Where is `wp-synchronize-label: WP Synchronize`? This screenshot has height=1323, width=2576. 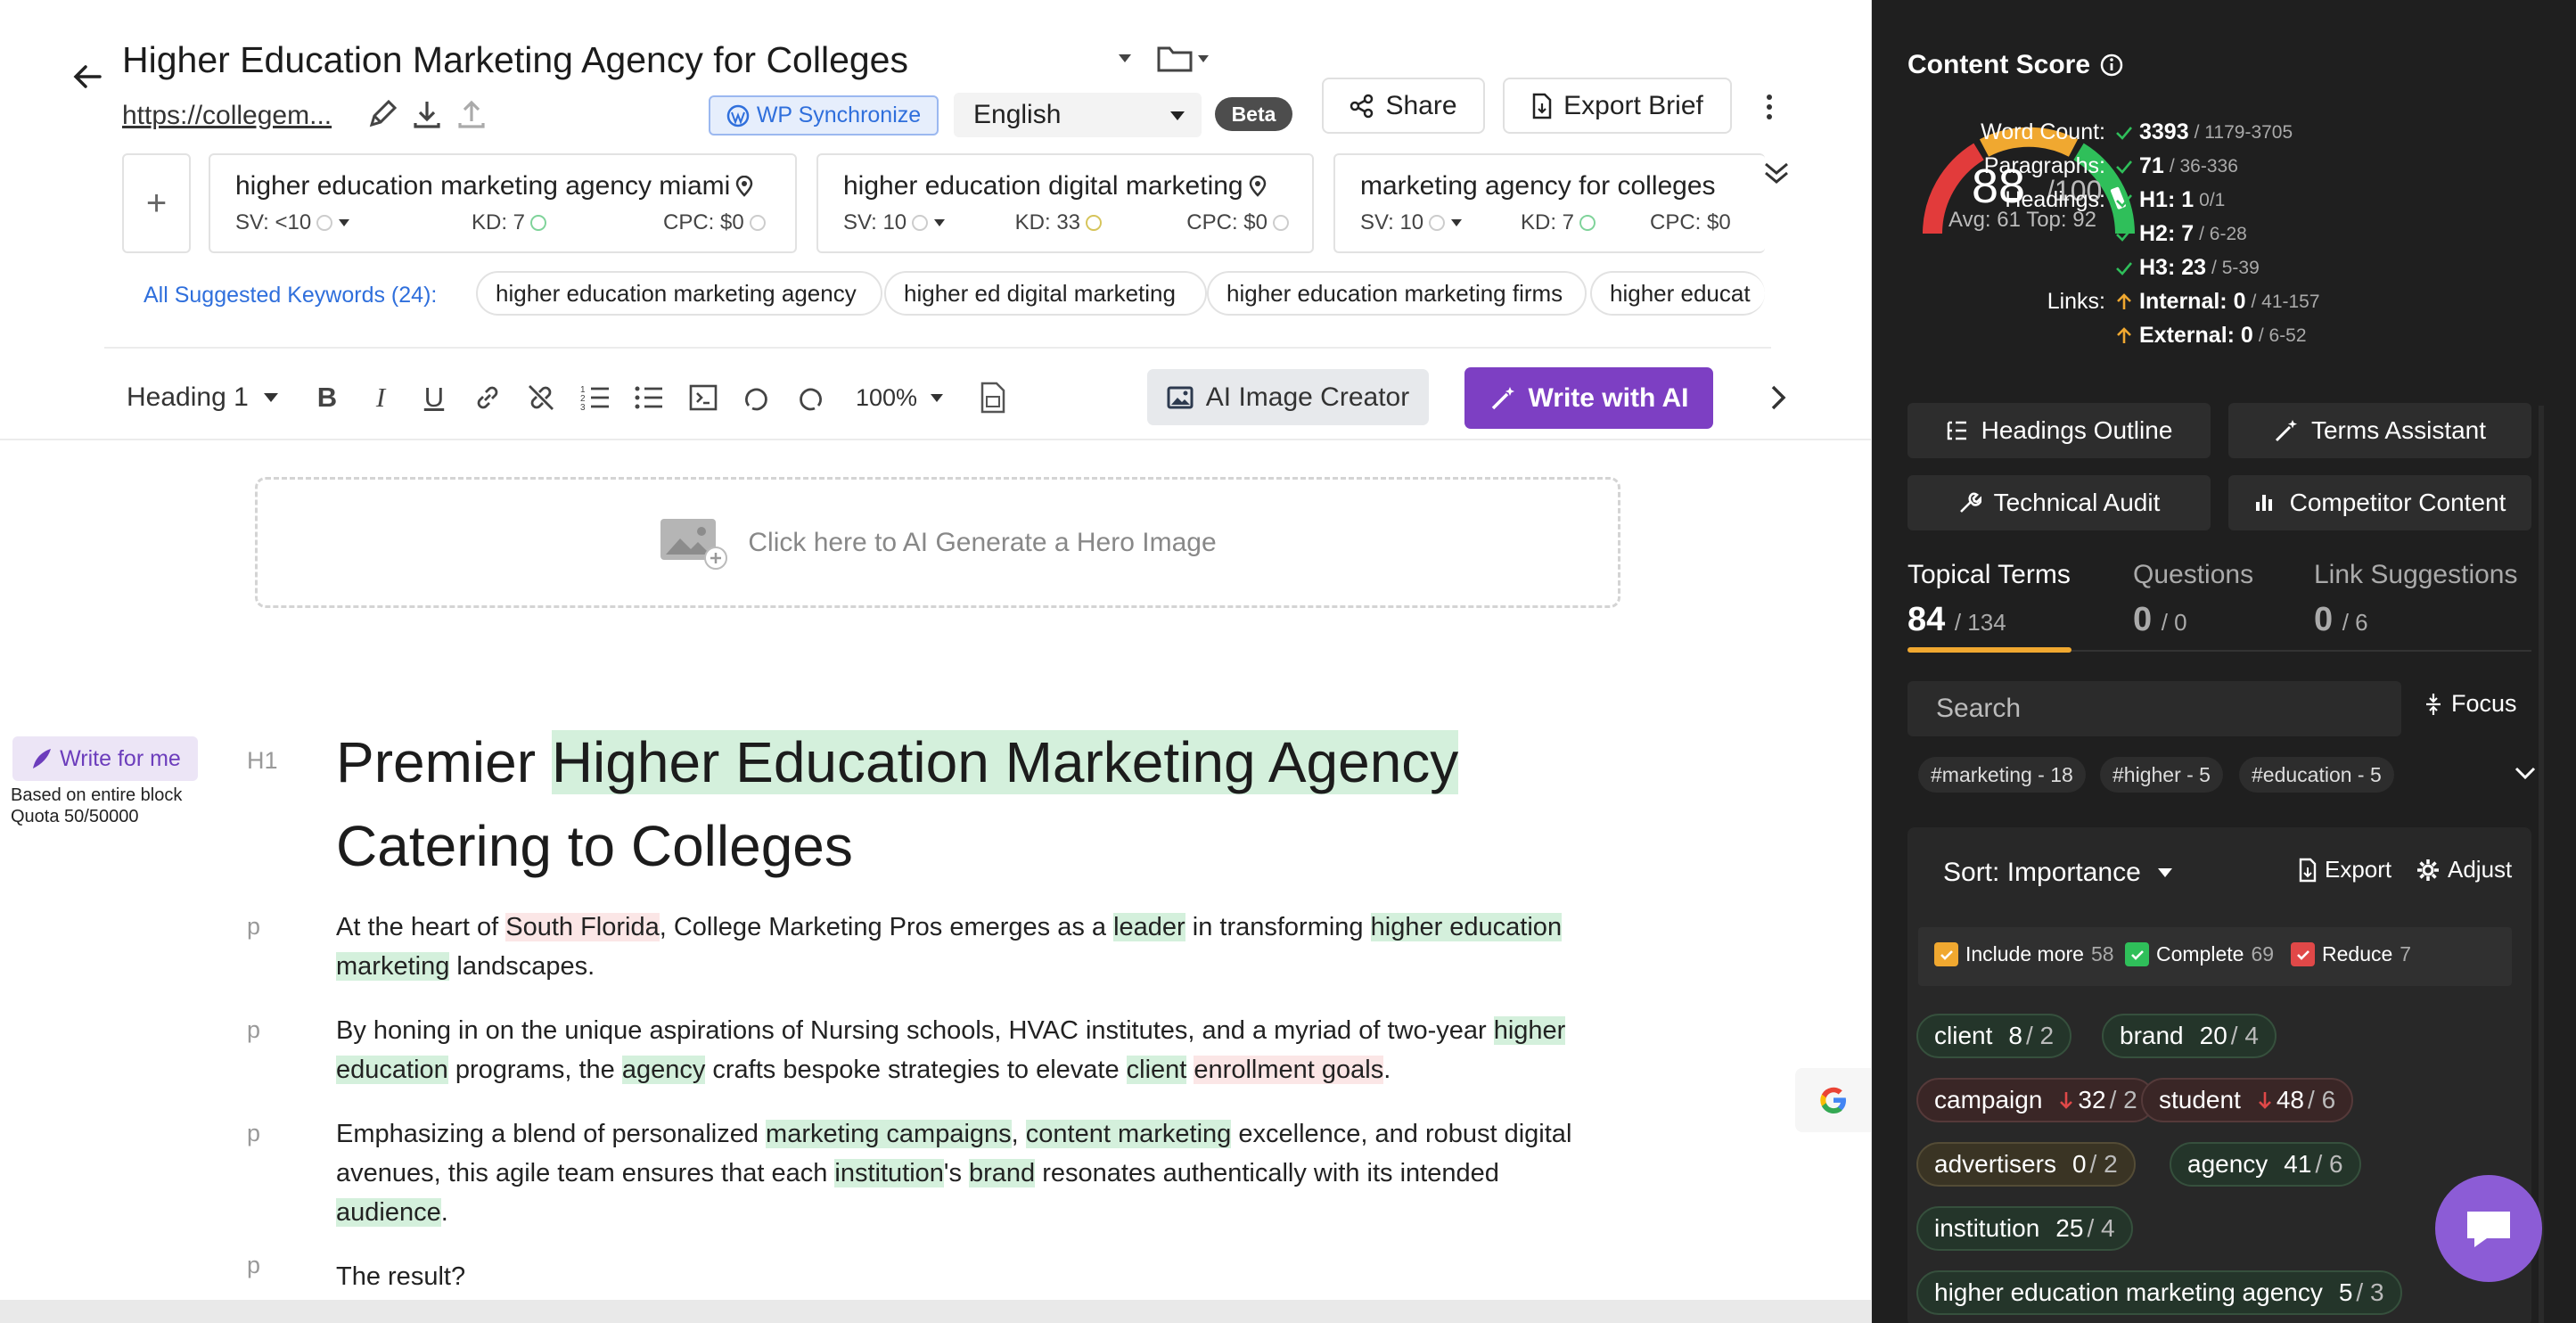 wp-synchronize-label: WP Synchronize is located at coordinates (839, 115).